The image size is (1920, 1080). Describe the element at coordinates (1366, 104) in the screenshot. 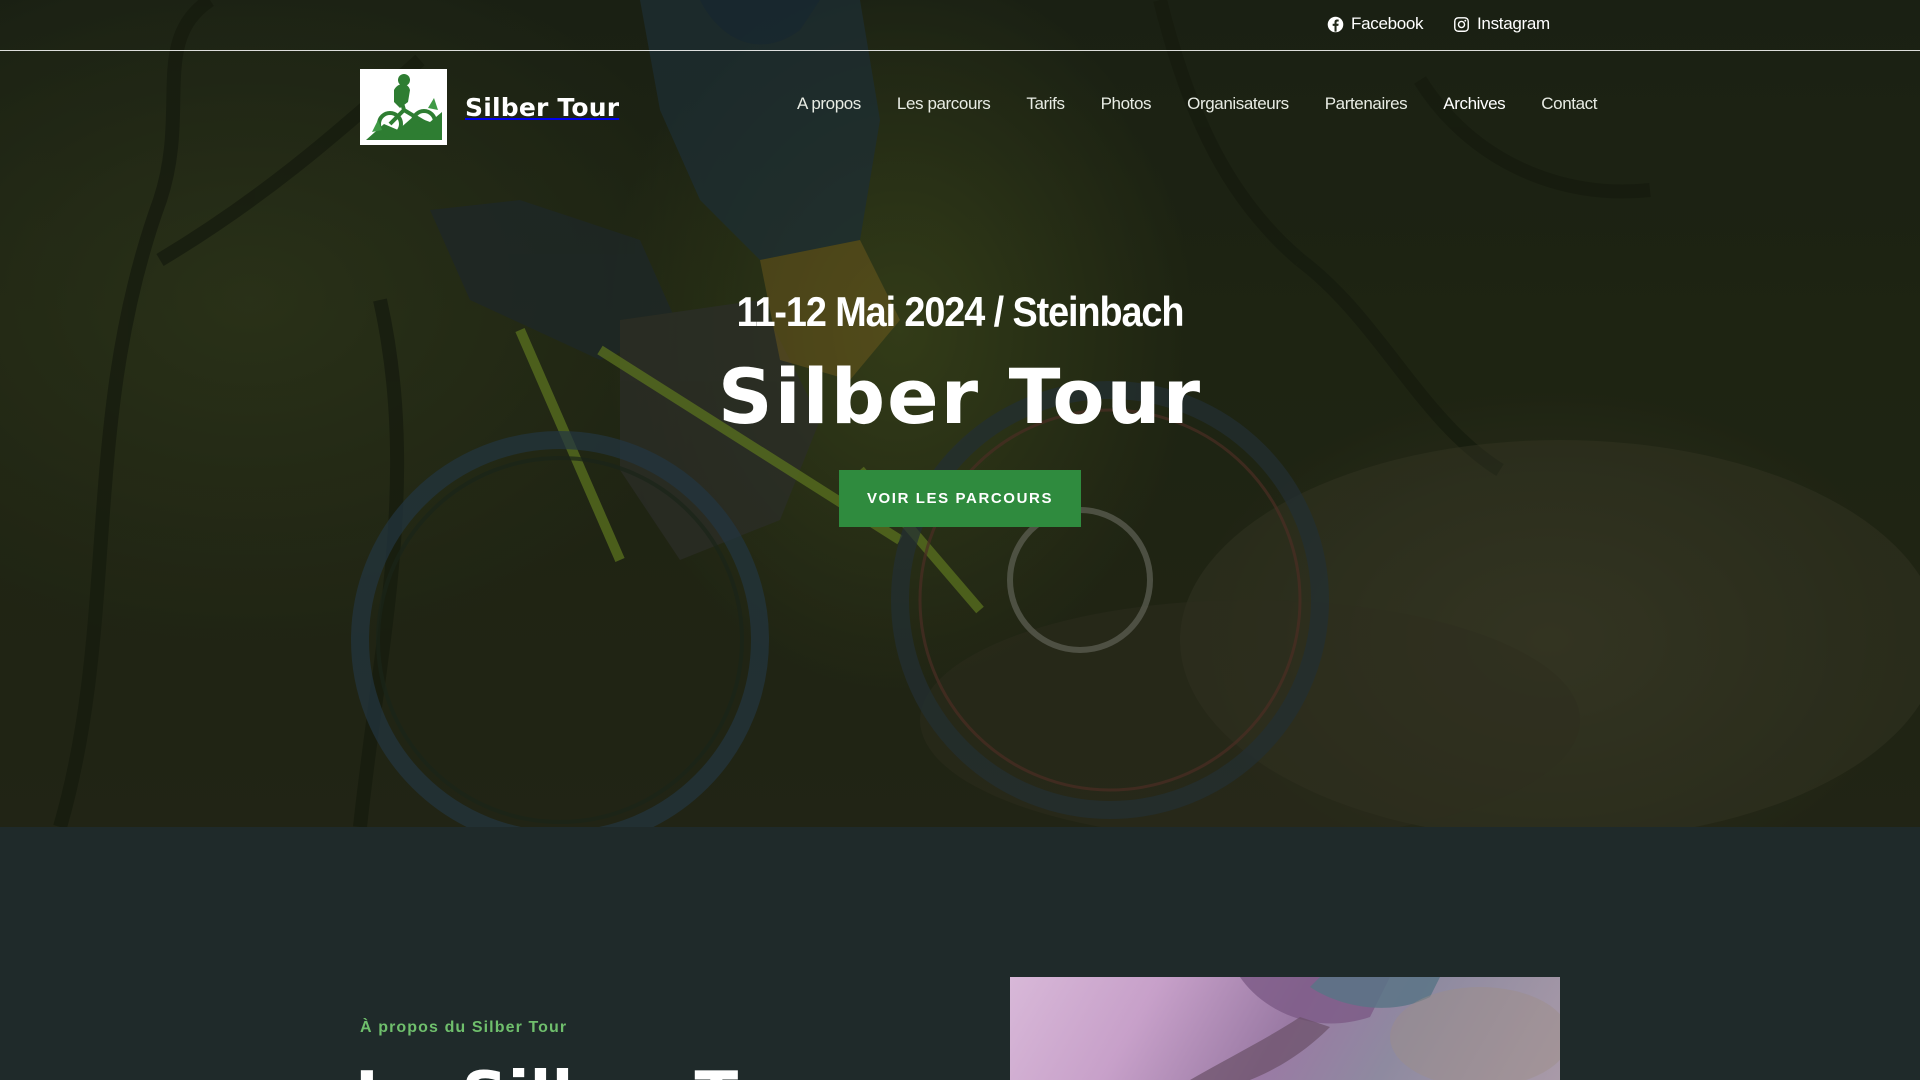

I see `nav-item-partenaires: Partenaires` at that location.